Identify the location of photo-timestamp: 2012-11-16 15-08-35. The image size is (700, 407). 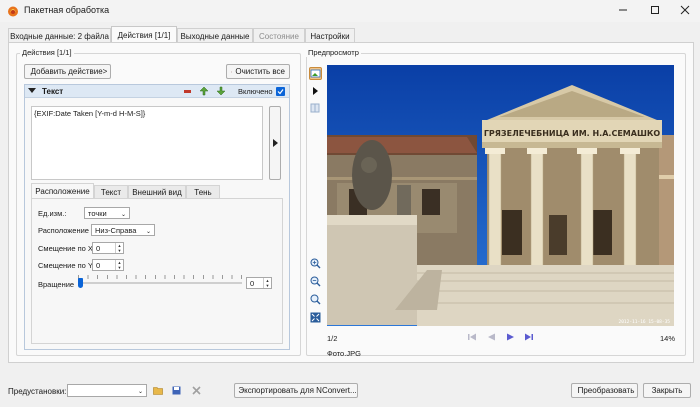
(645, 322).